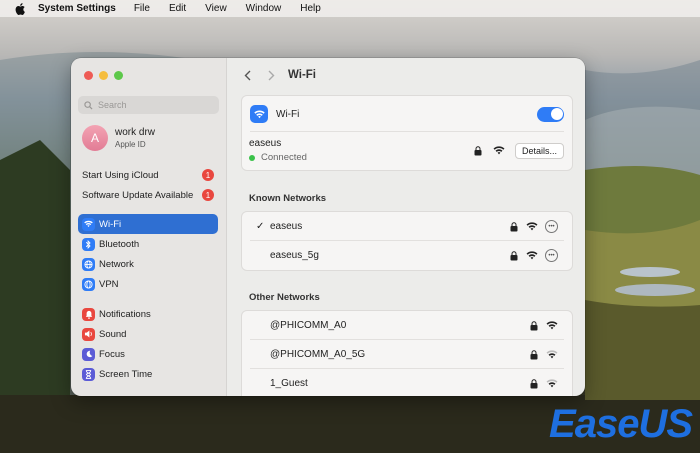 This screenshot has height=453, width=700. What do you see at coordinates (289, 383) in the screenshot?
I see `network-name: 1_Guest` at bounding box center [289, 383].